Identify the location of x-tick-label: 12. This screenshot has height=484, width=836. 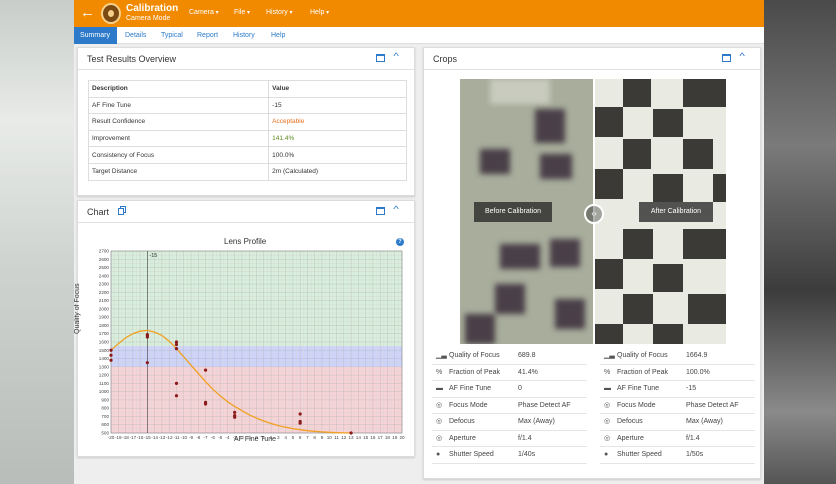
(344, 437).